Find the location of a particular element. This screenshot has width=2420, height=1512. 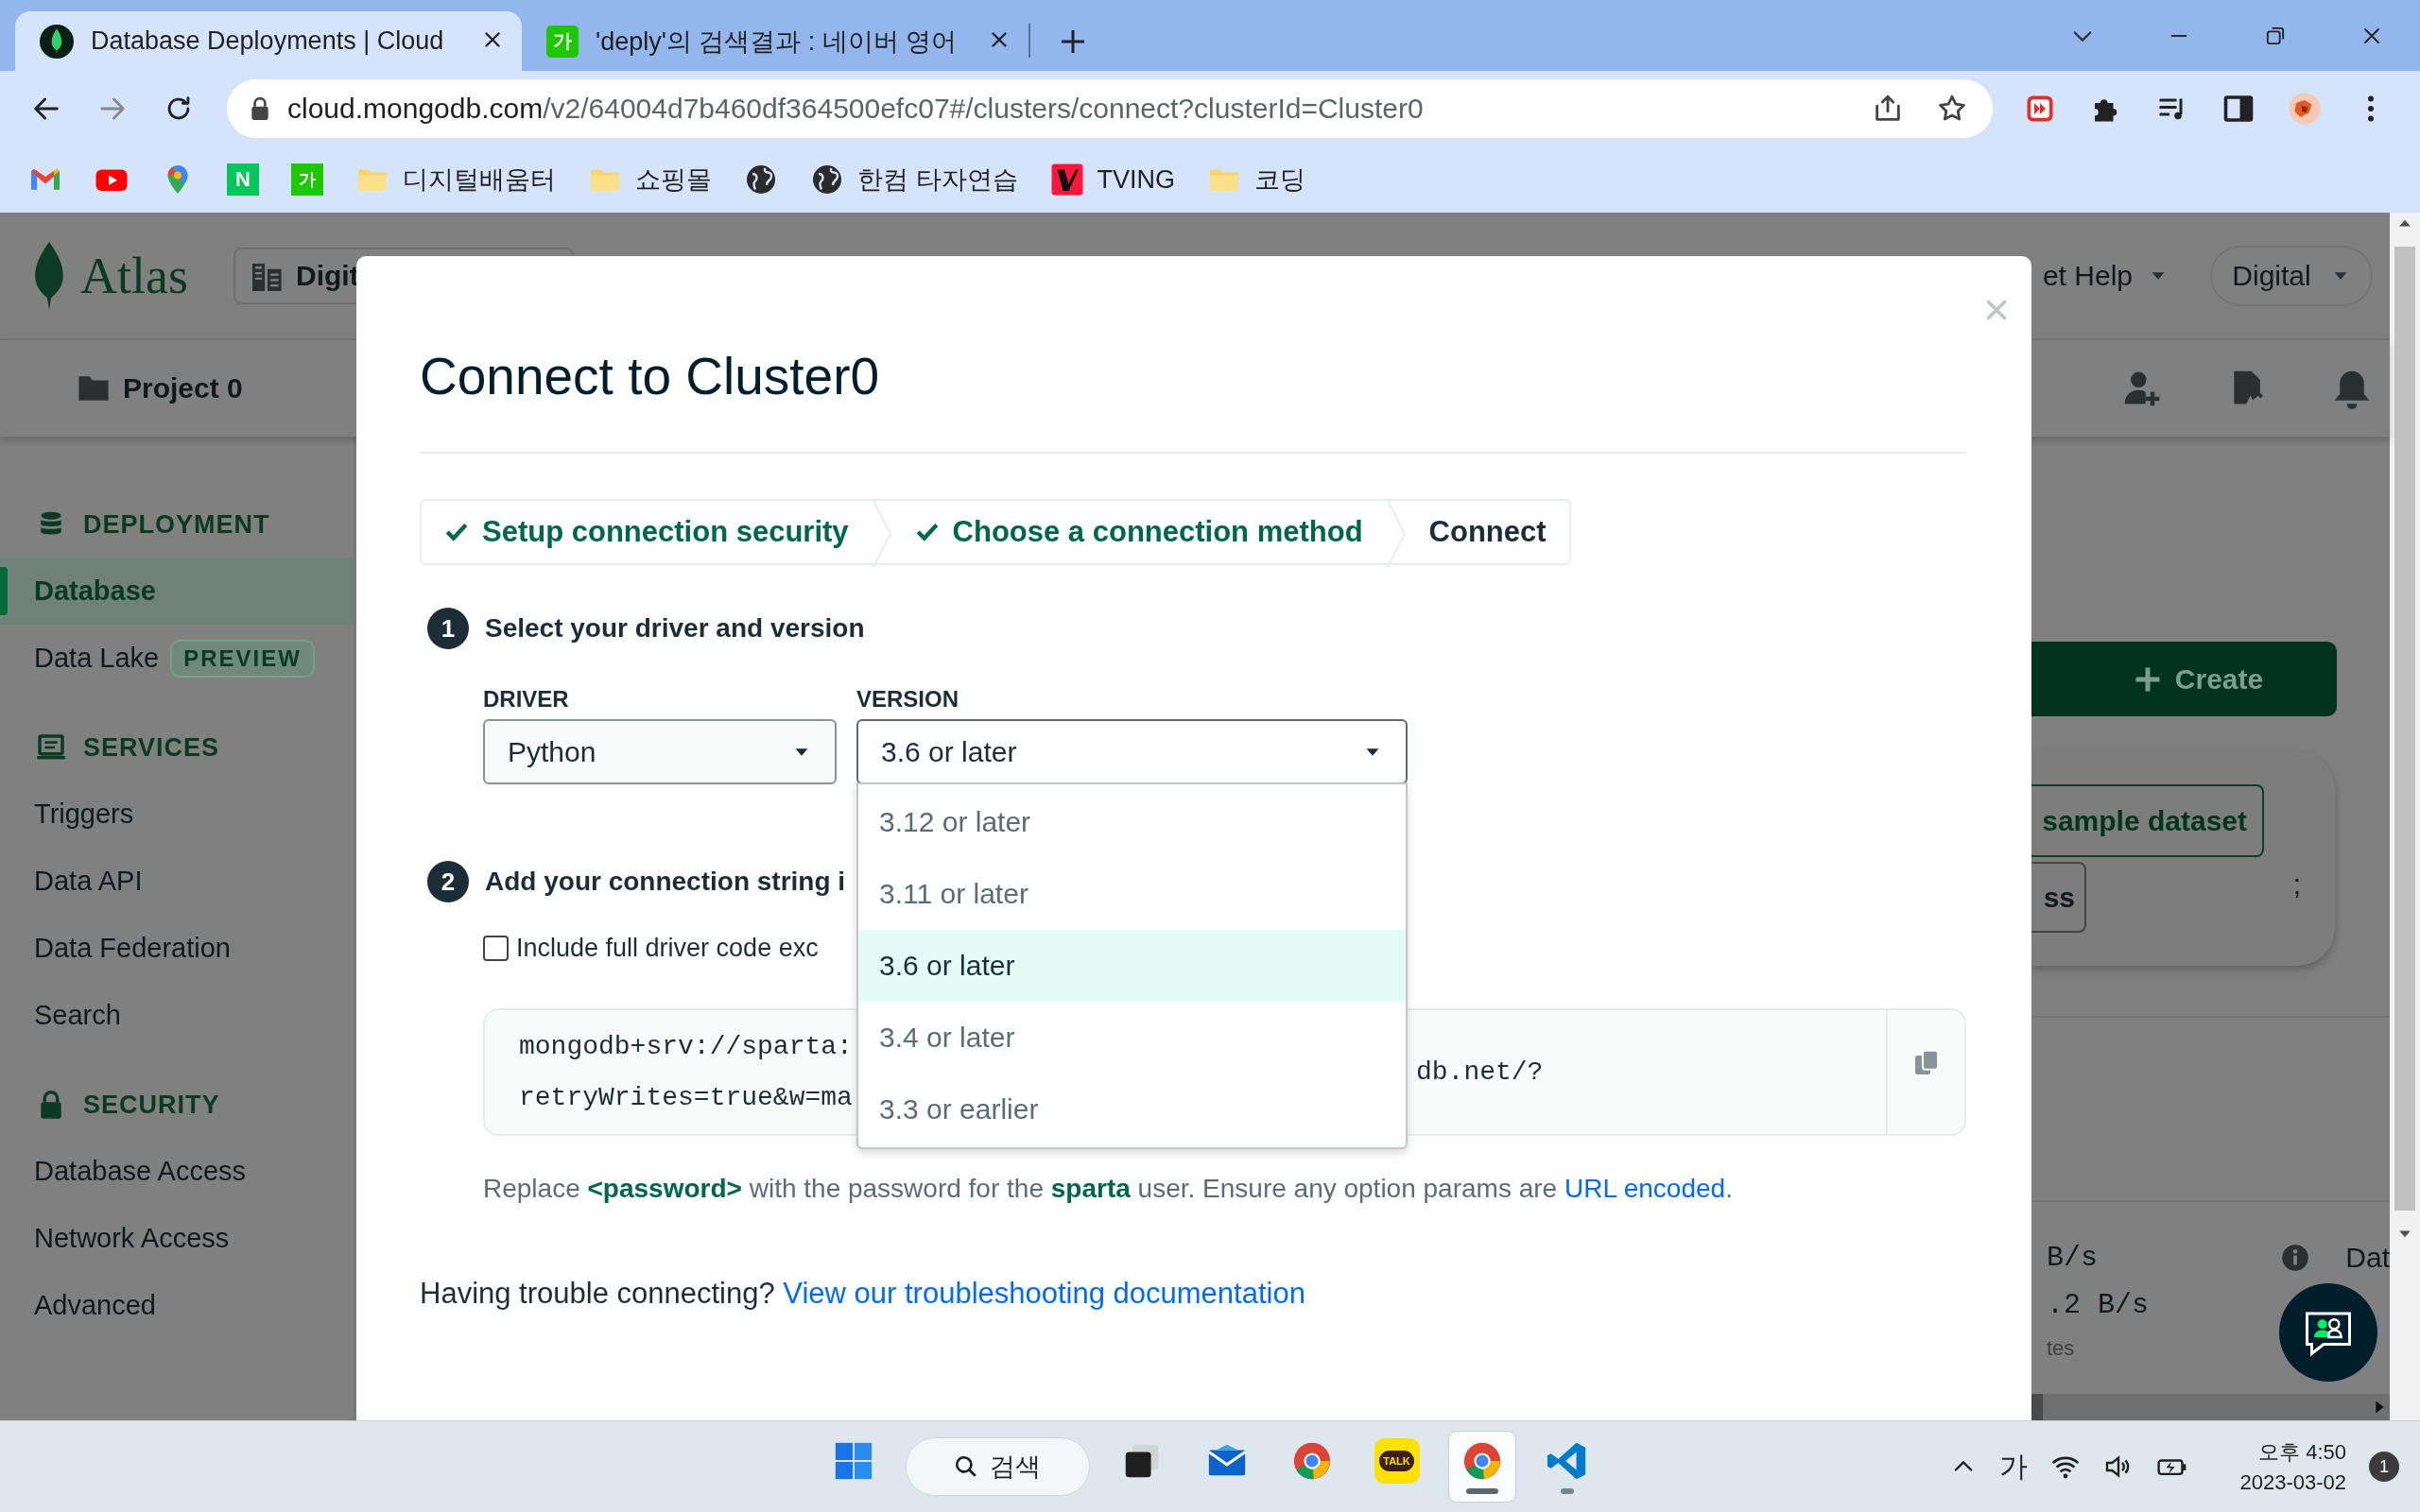

section-heading: DEPLOYMENT is located at coordinates (177, 524).